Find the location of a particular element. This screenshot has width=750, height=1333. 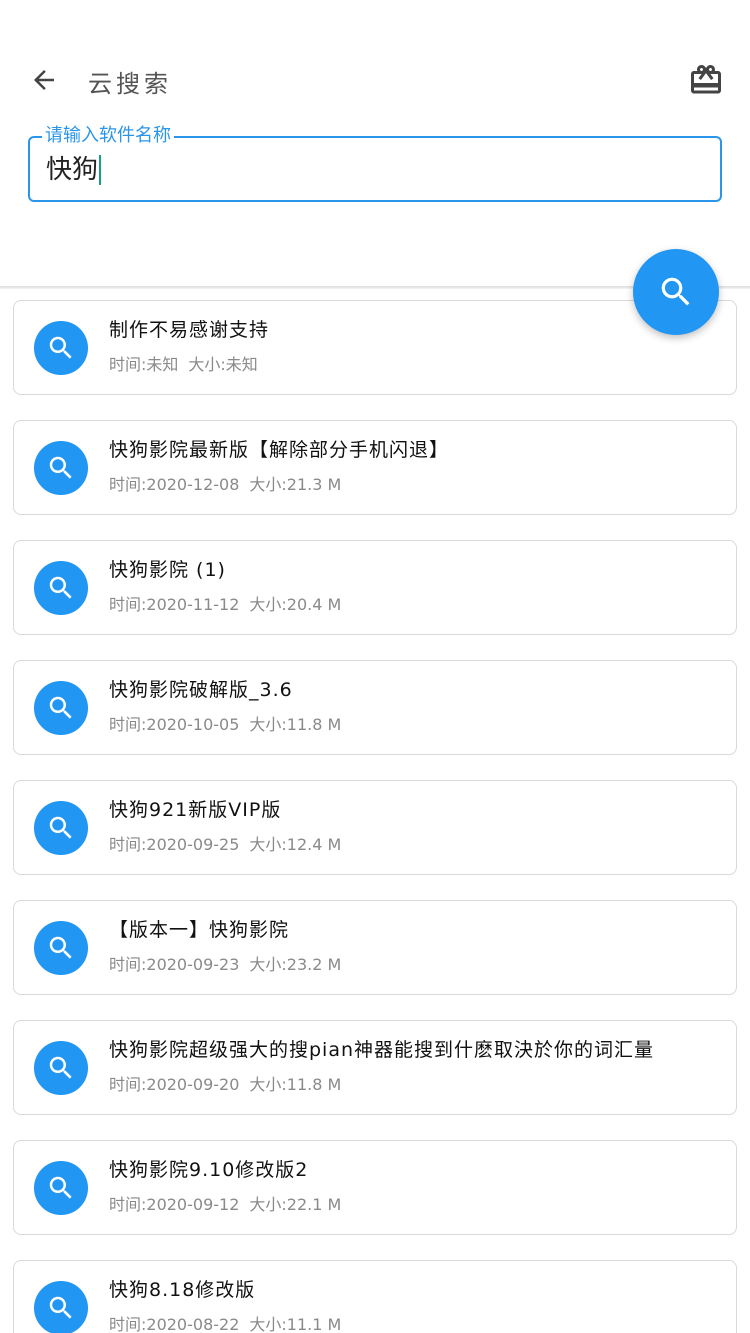

search-input-value: 快狗 is located at coordinates (72, 170).